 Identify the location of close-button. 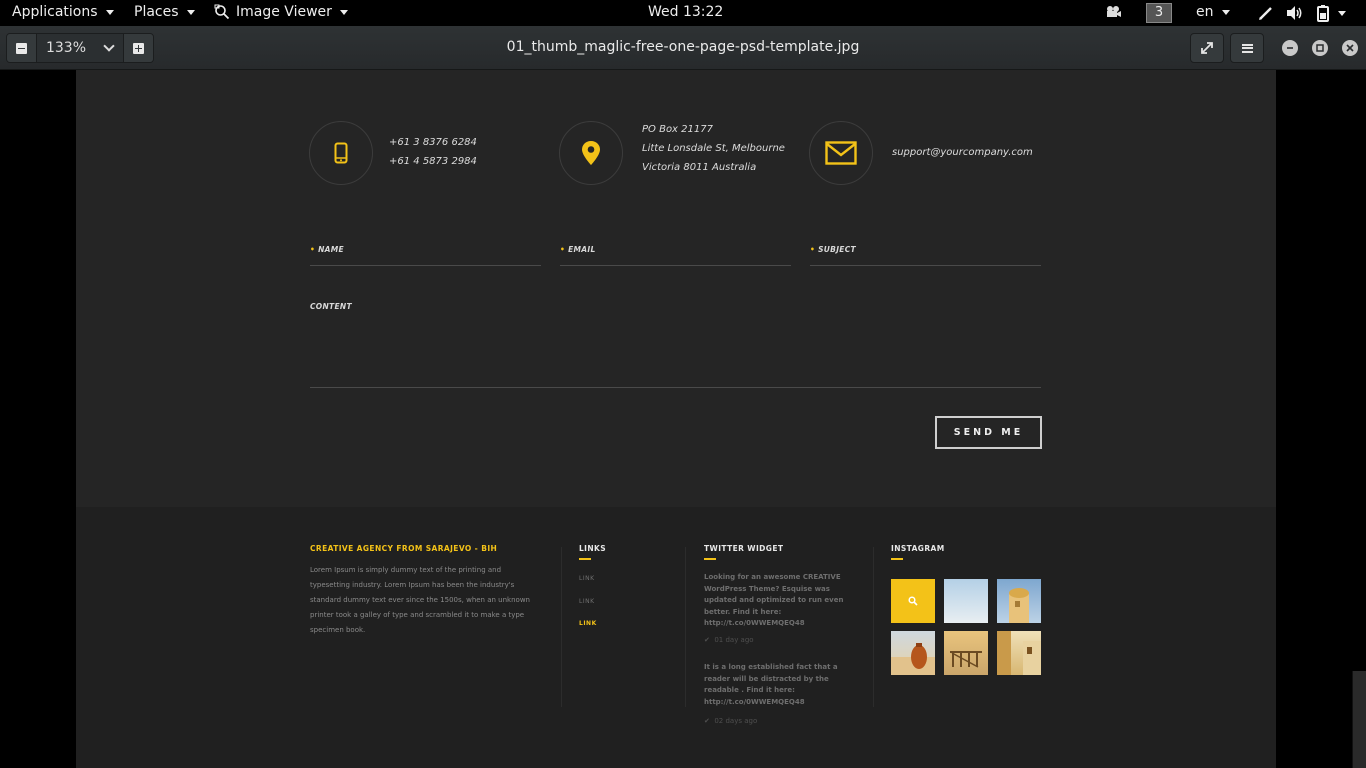
(1350, 48).